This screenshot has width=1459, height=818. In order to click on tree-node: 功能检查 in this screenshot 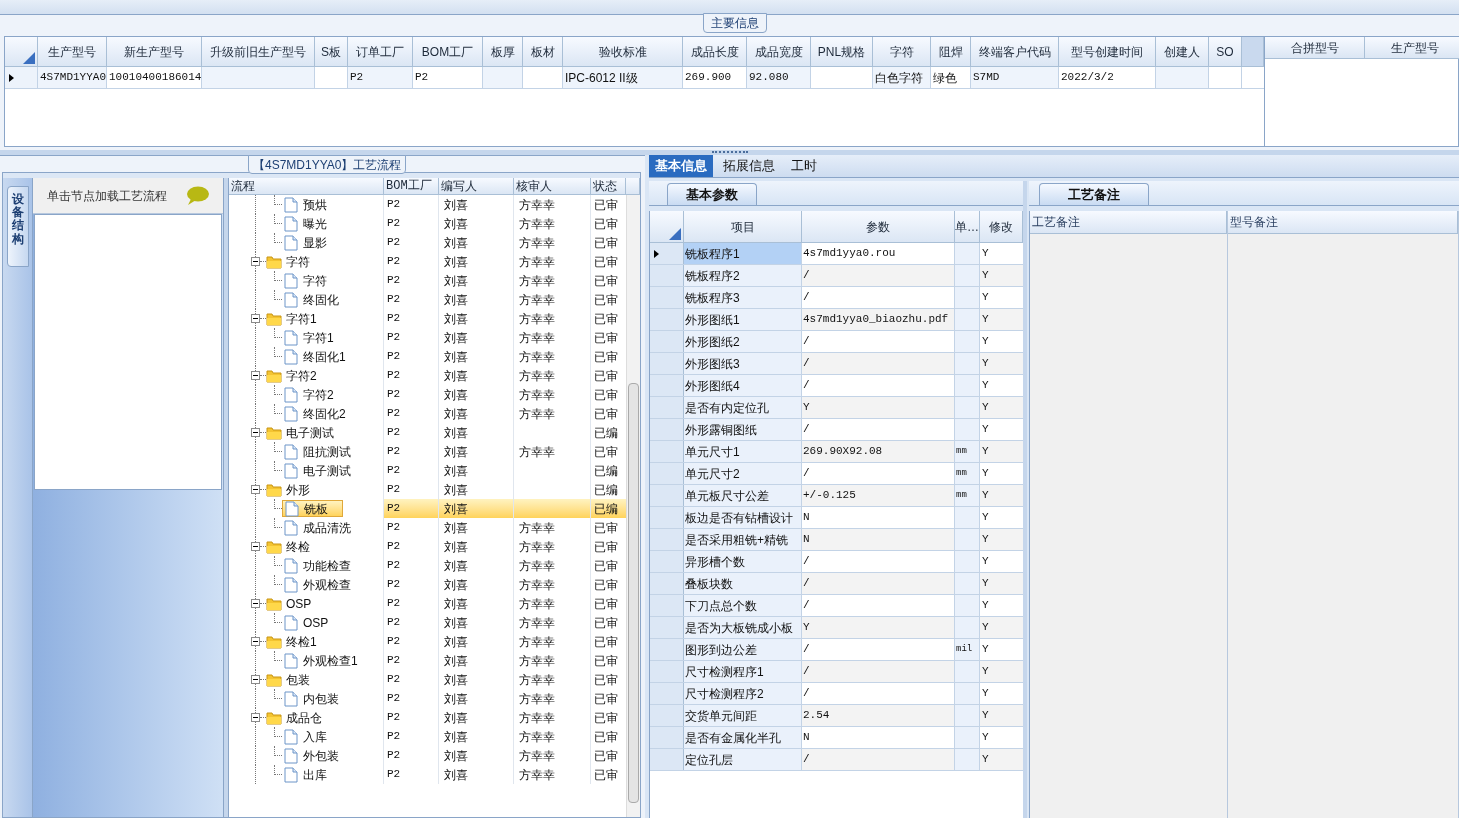, I will do `click(327, 565)`.